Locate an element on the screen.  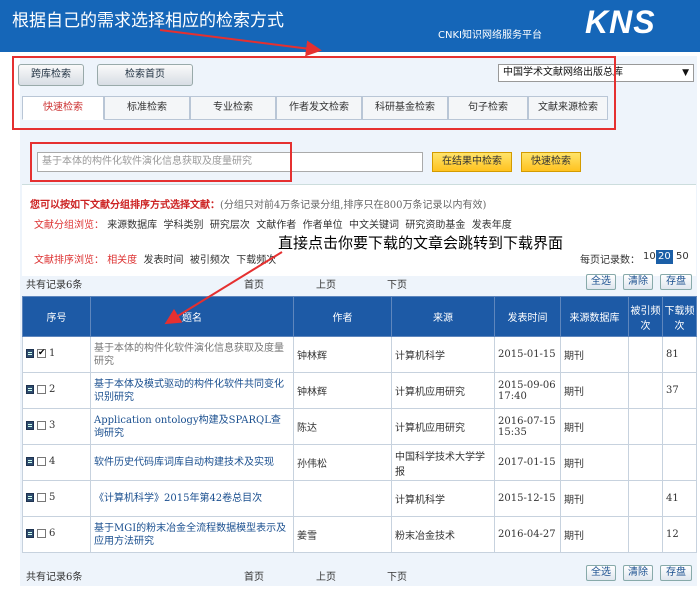
sort-browse-row: 文献排序浏览： 相关度 发表时间 被引频次 下载频次 is located at coordinates (155, 258).